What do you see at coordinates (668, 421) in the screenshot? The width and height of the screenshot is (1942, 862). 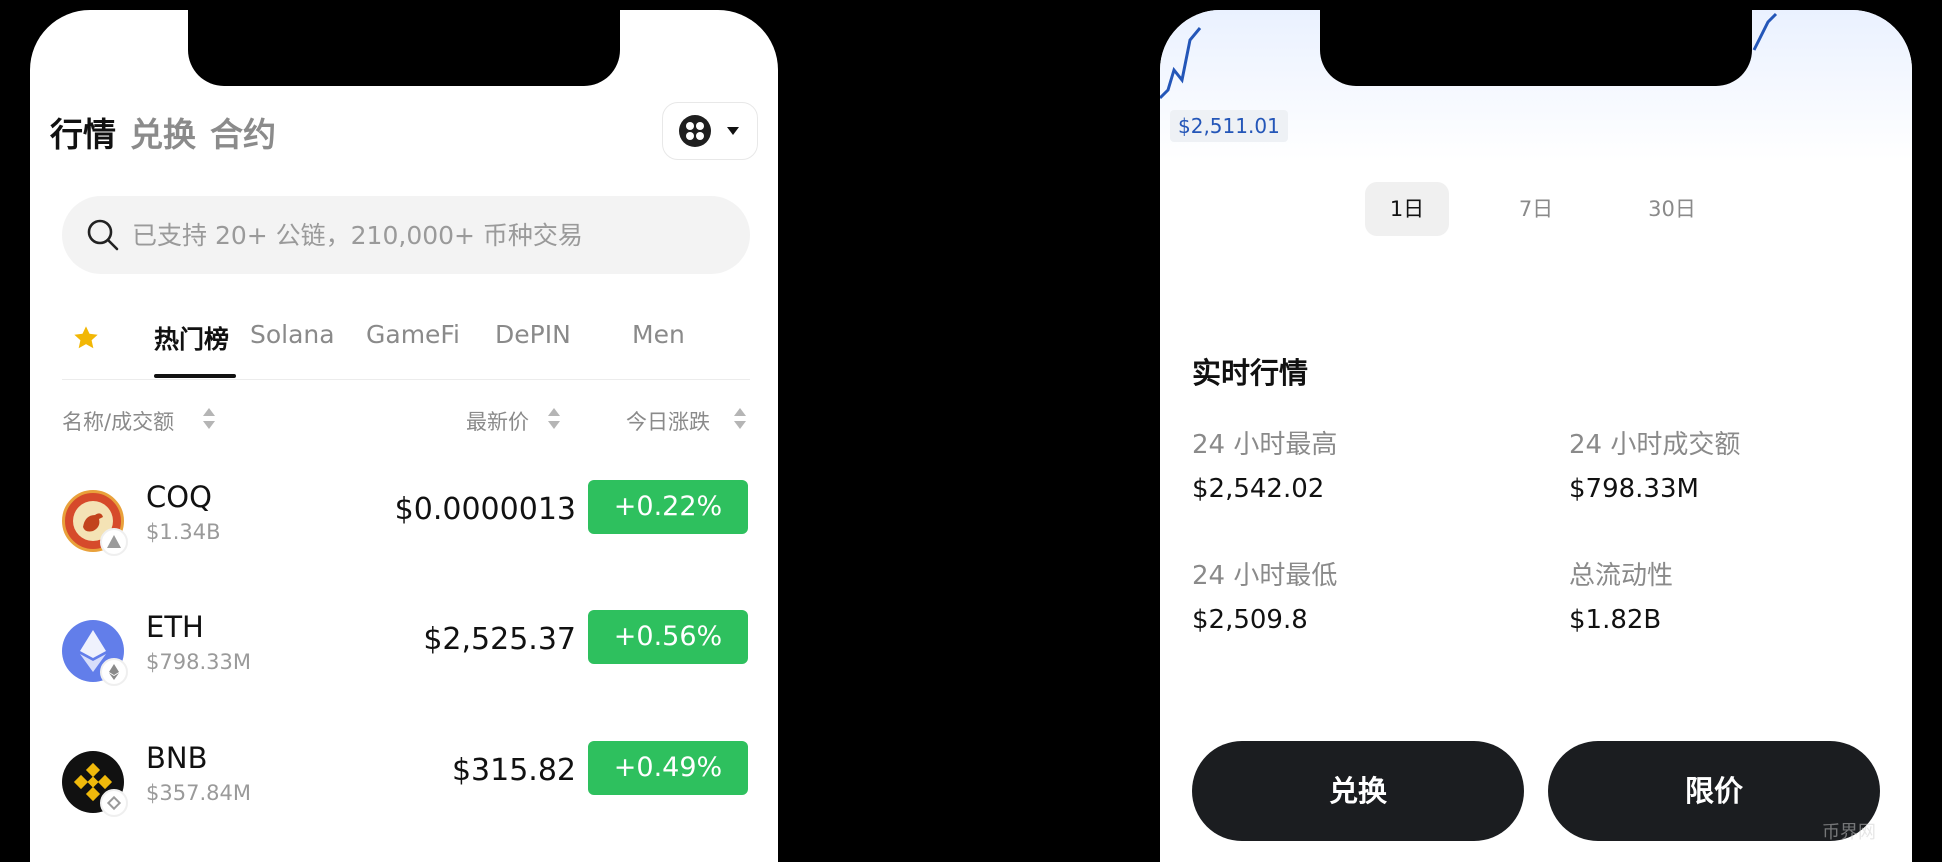 I see `col-header-change: 今日涨跌` at bounding box center [668, 421].